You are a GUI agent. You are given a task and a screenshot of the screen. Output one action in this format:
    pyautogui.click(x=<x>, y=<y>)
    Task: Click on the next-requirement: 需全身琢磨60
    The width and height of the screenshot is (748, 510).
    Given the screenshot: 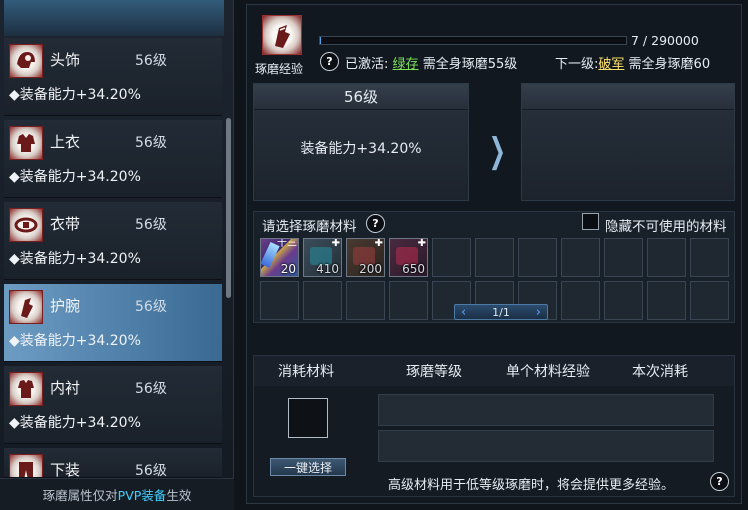 What is the action you would take?
    pyautogui.click(x=669, y=64)
    